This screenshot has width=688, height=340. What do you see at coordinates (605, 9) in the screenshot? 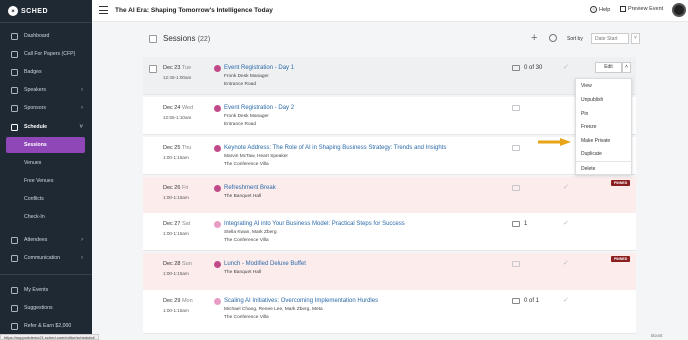
I see `help-label: Help` at bounding box center [605, 9].